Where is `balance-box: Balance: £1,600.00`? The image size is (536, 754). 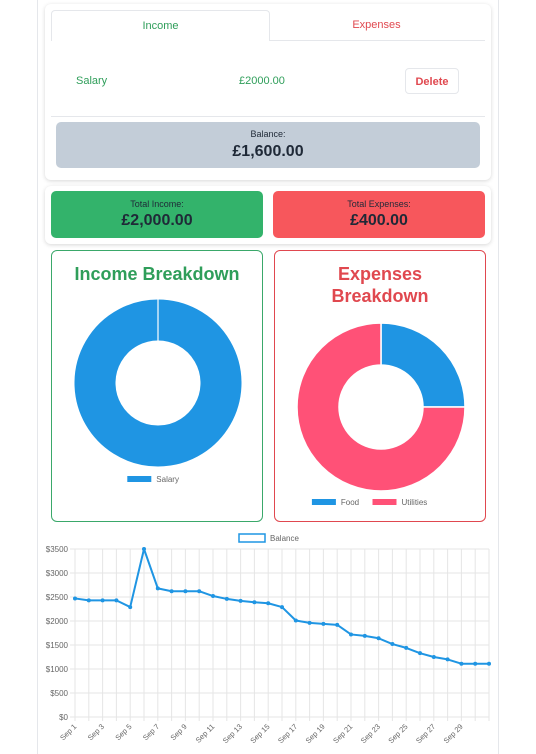
balance-box: Balance: £1,600.00 is located at coordinates (268, 145).